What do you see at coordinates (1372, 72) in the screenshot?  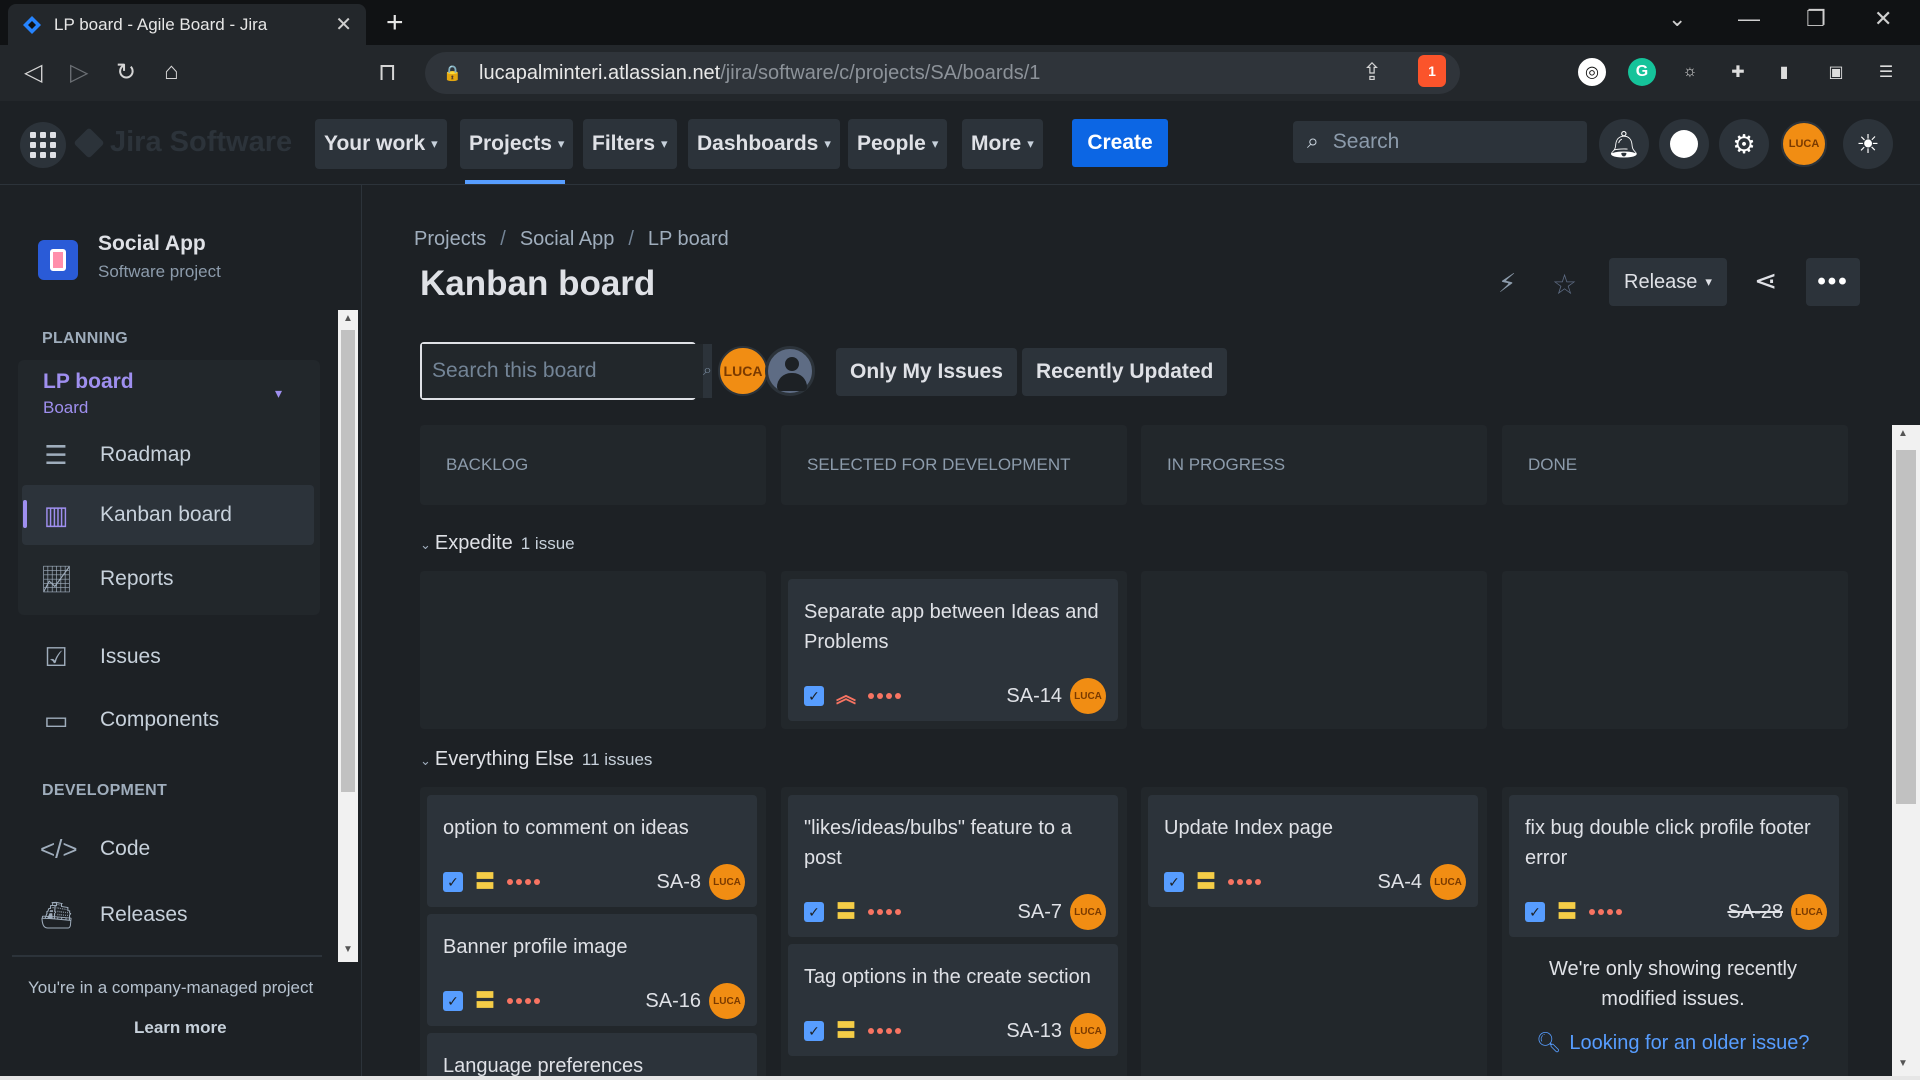 I see `share-page-icon: ⇪` at bounding box center [1372, 72].